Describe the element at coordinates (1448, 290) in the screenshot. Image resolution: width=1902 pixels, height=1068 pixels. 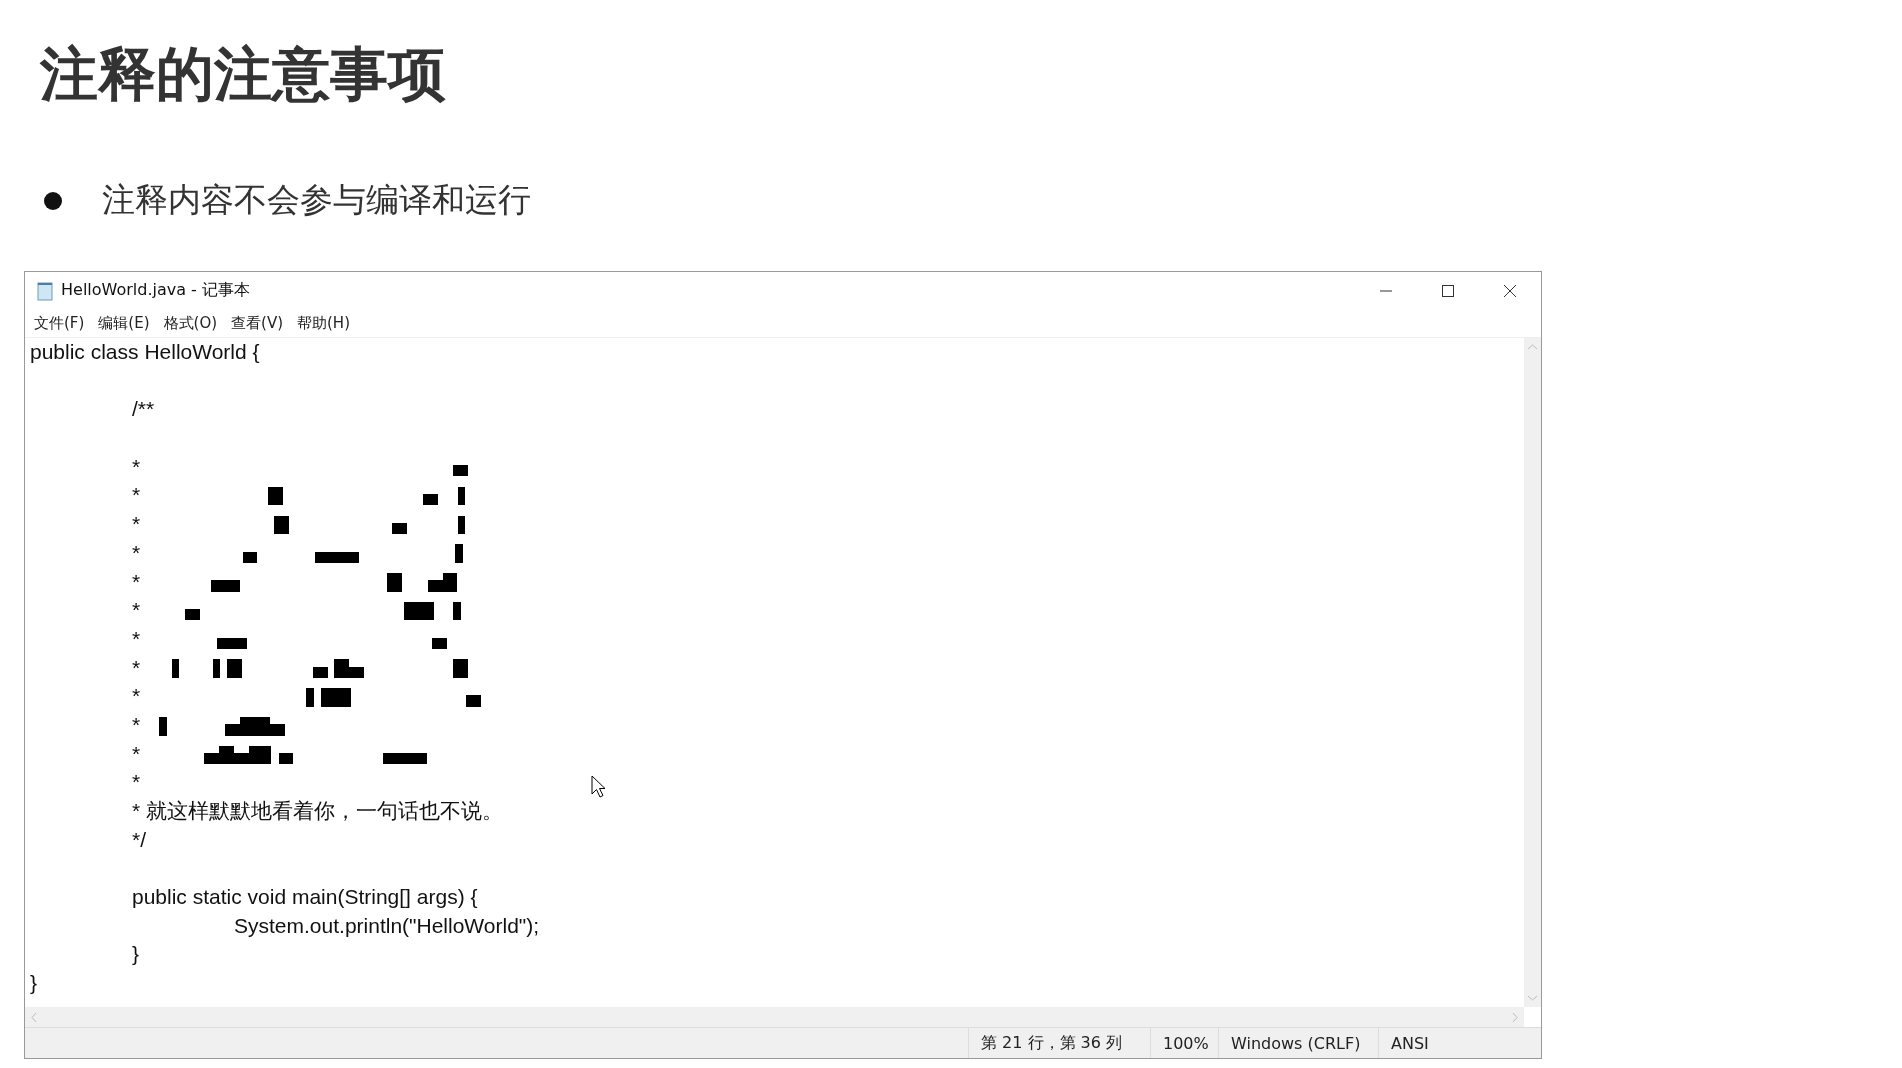
I see `maximize-icon` at that location.